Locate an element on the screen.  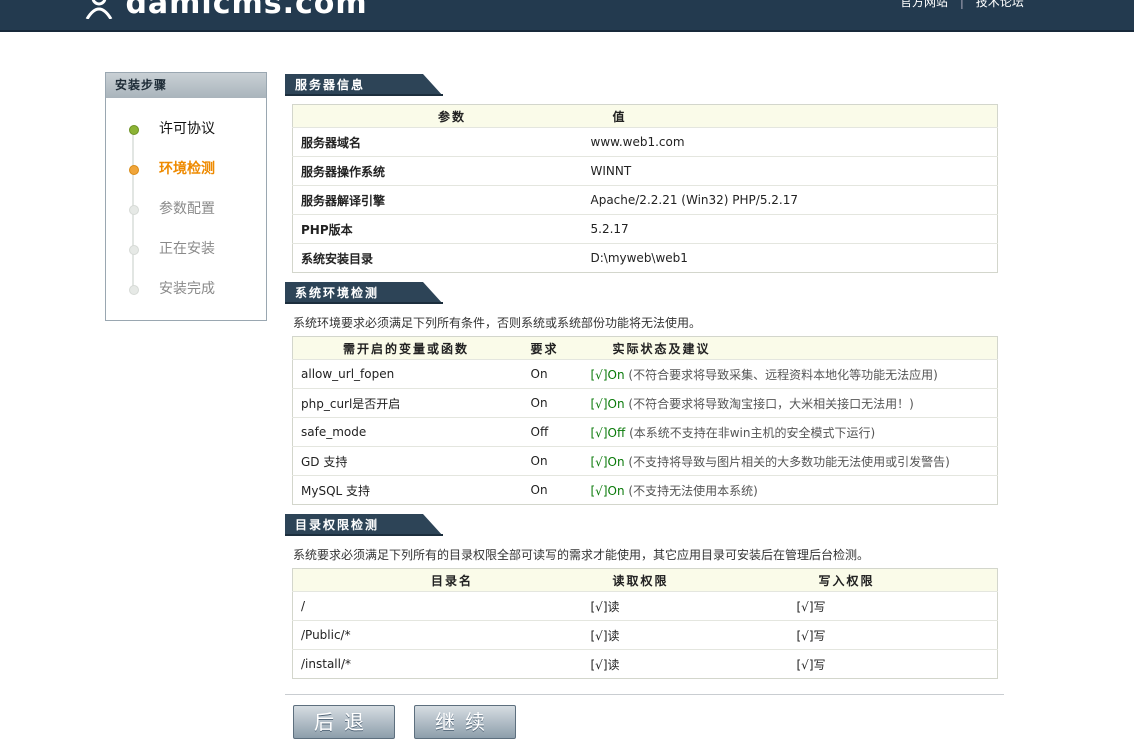
step-list: 许可协议 环境检测 参数配置 正在安装 安装完成 is located at coordinates (186, 214).